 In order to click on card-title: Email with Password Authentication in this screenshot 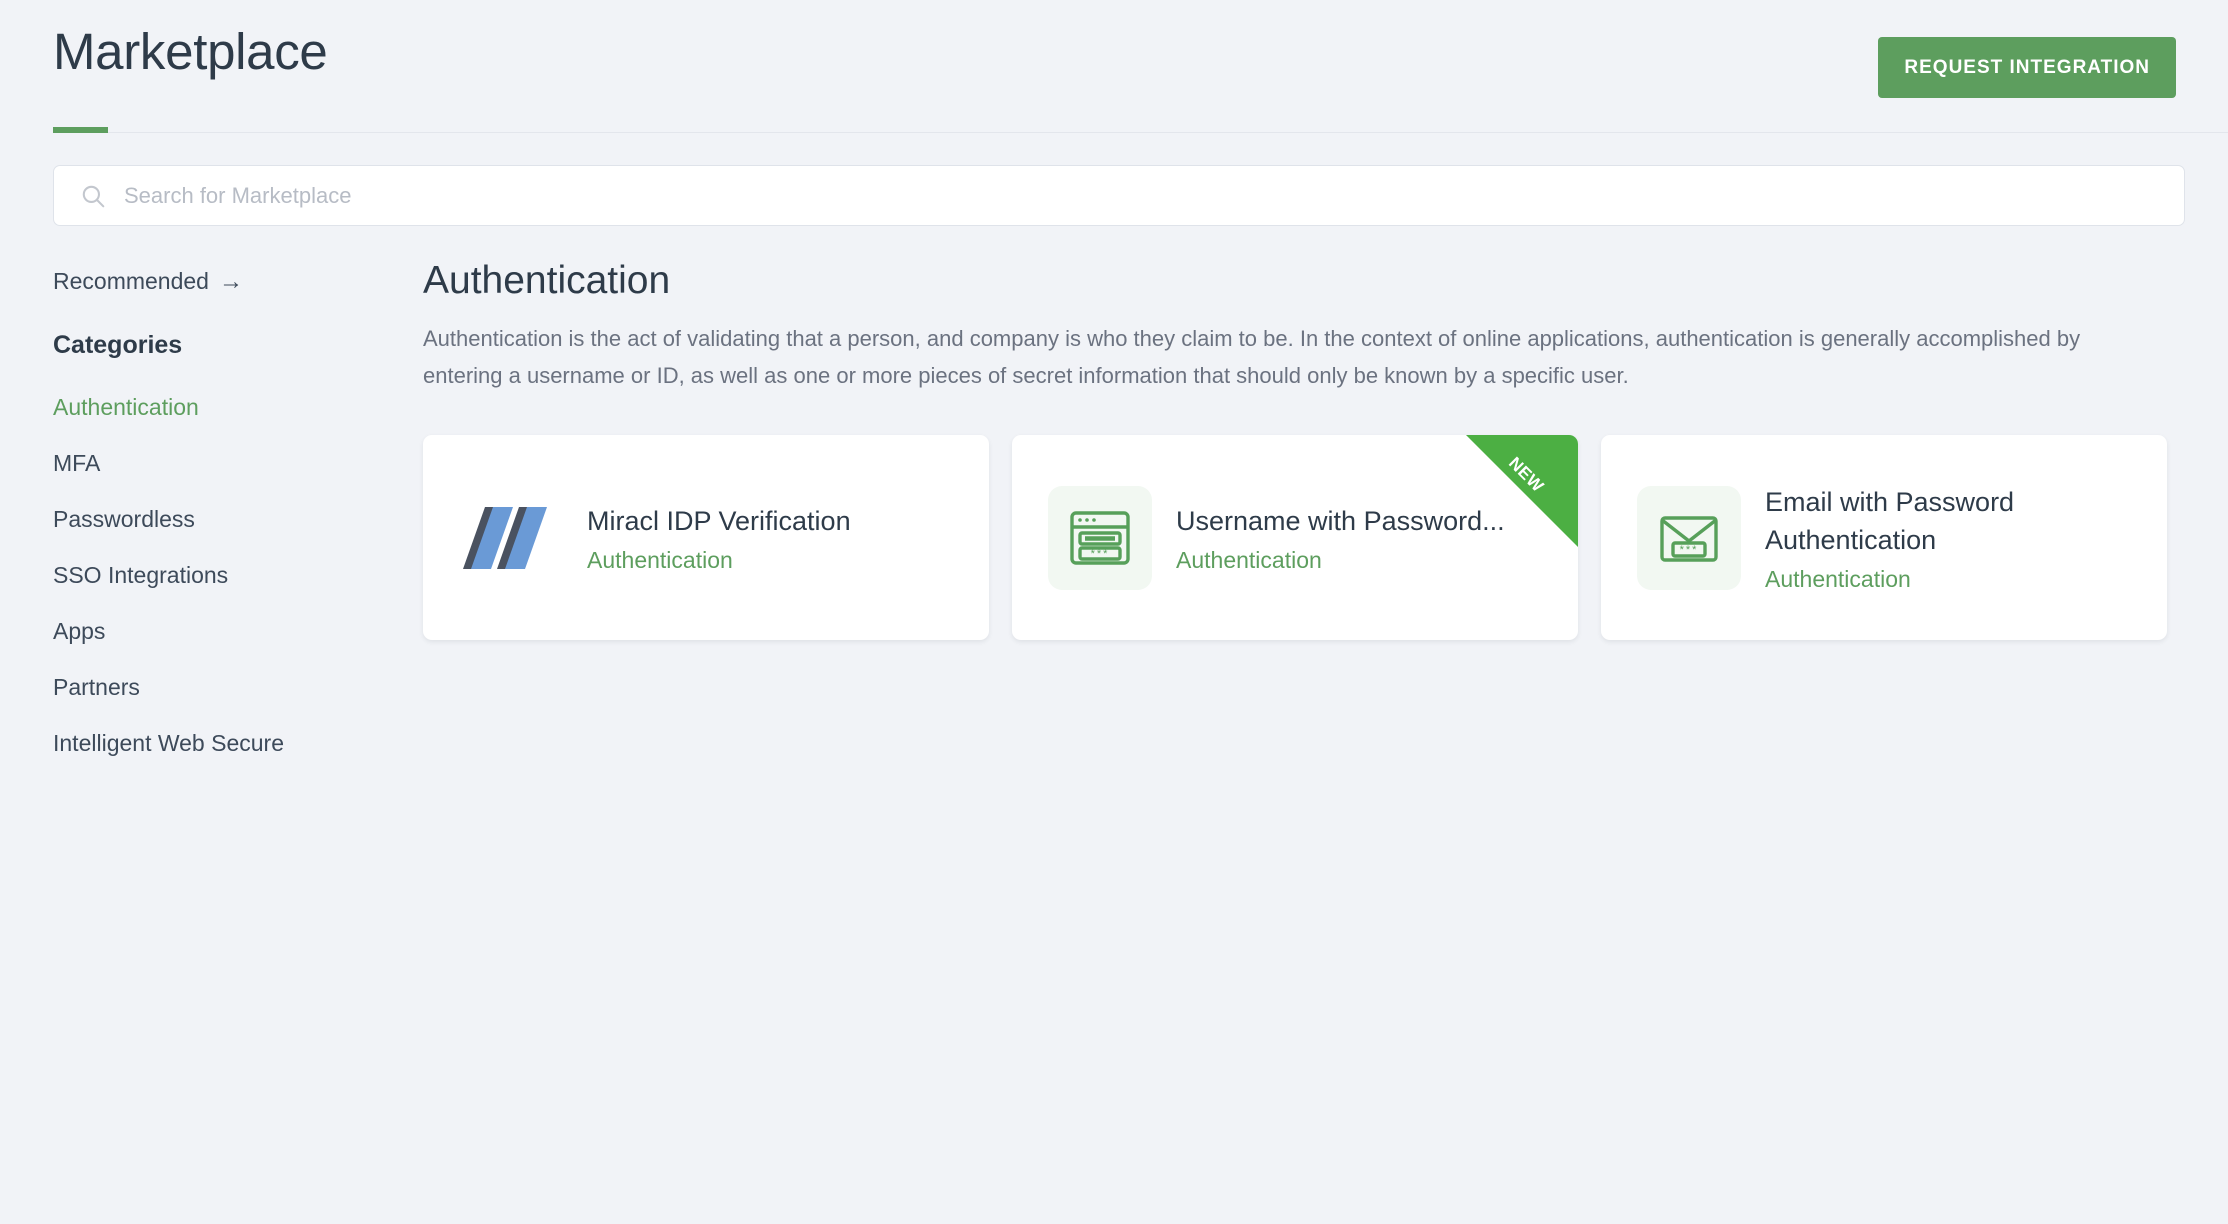, I will do `click(1890, 520)`.